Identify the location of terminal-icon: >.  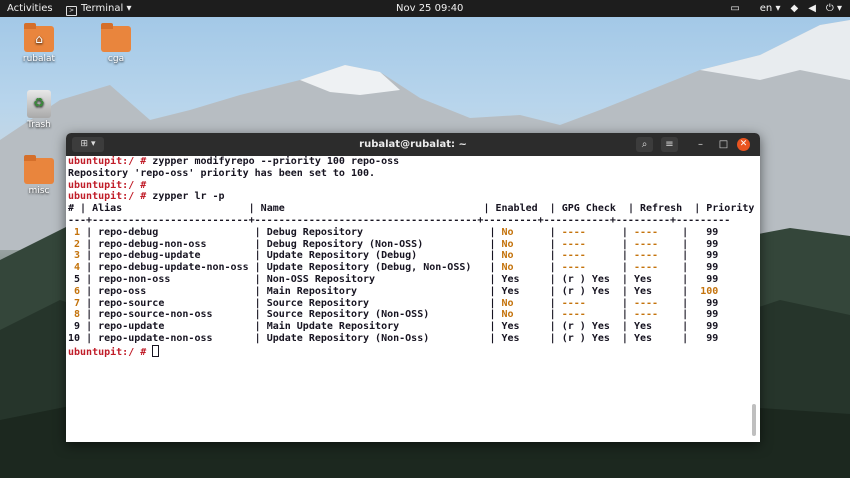
(71, 11).